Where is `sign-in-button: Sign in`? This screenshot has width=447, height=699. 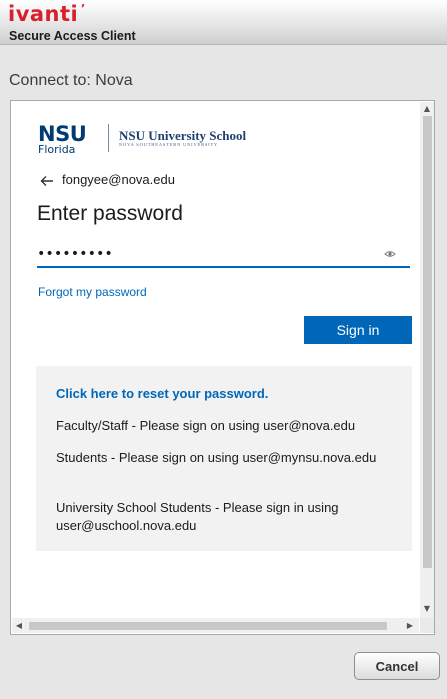 sign-in-button: Sign in is located at coordinates (358, 330).